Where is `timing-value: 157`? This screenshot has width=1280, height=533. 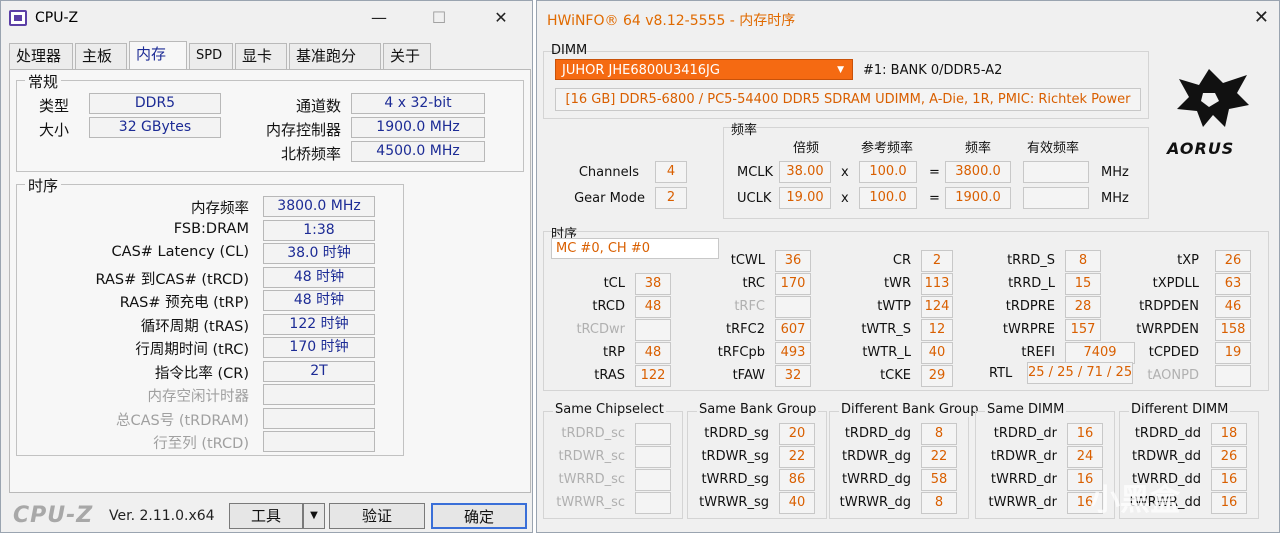 timing-value: 157 is located at coordinates (1083, 330).